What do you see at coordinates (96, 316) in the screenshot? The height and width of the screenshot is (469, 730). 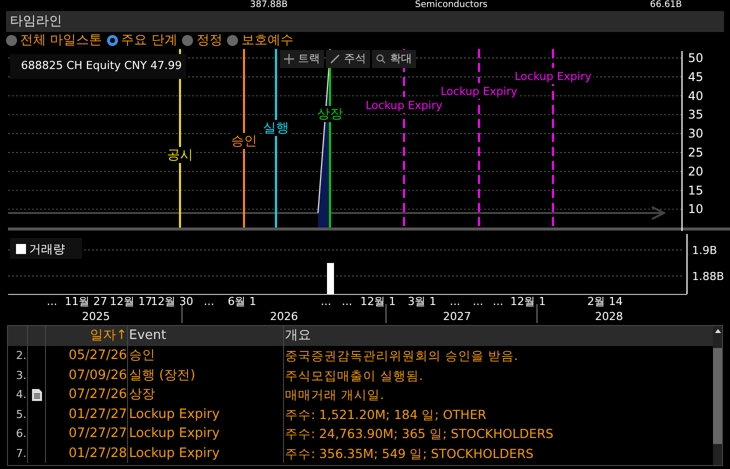 I see `year-label: 2025` at bounding box center [96, 316].